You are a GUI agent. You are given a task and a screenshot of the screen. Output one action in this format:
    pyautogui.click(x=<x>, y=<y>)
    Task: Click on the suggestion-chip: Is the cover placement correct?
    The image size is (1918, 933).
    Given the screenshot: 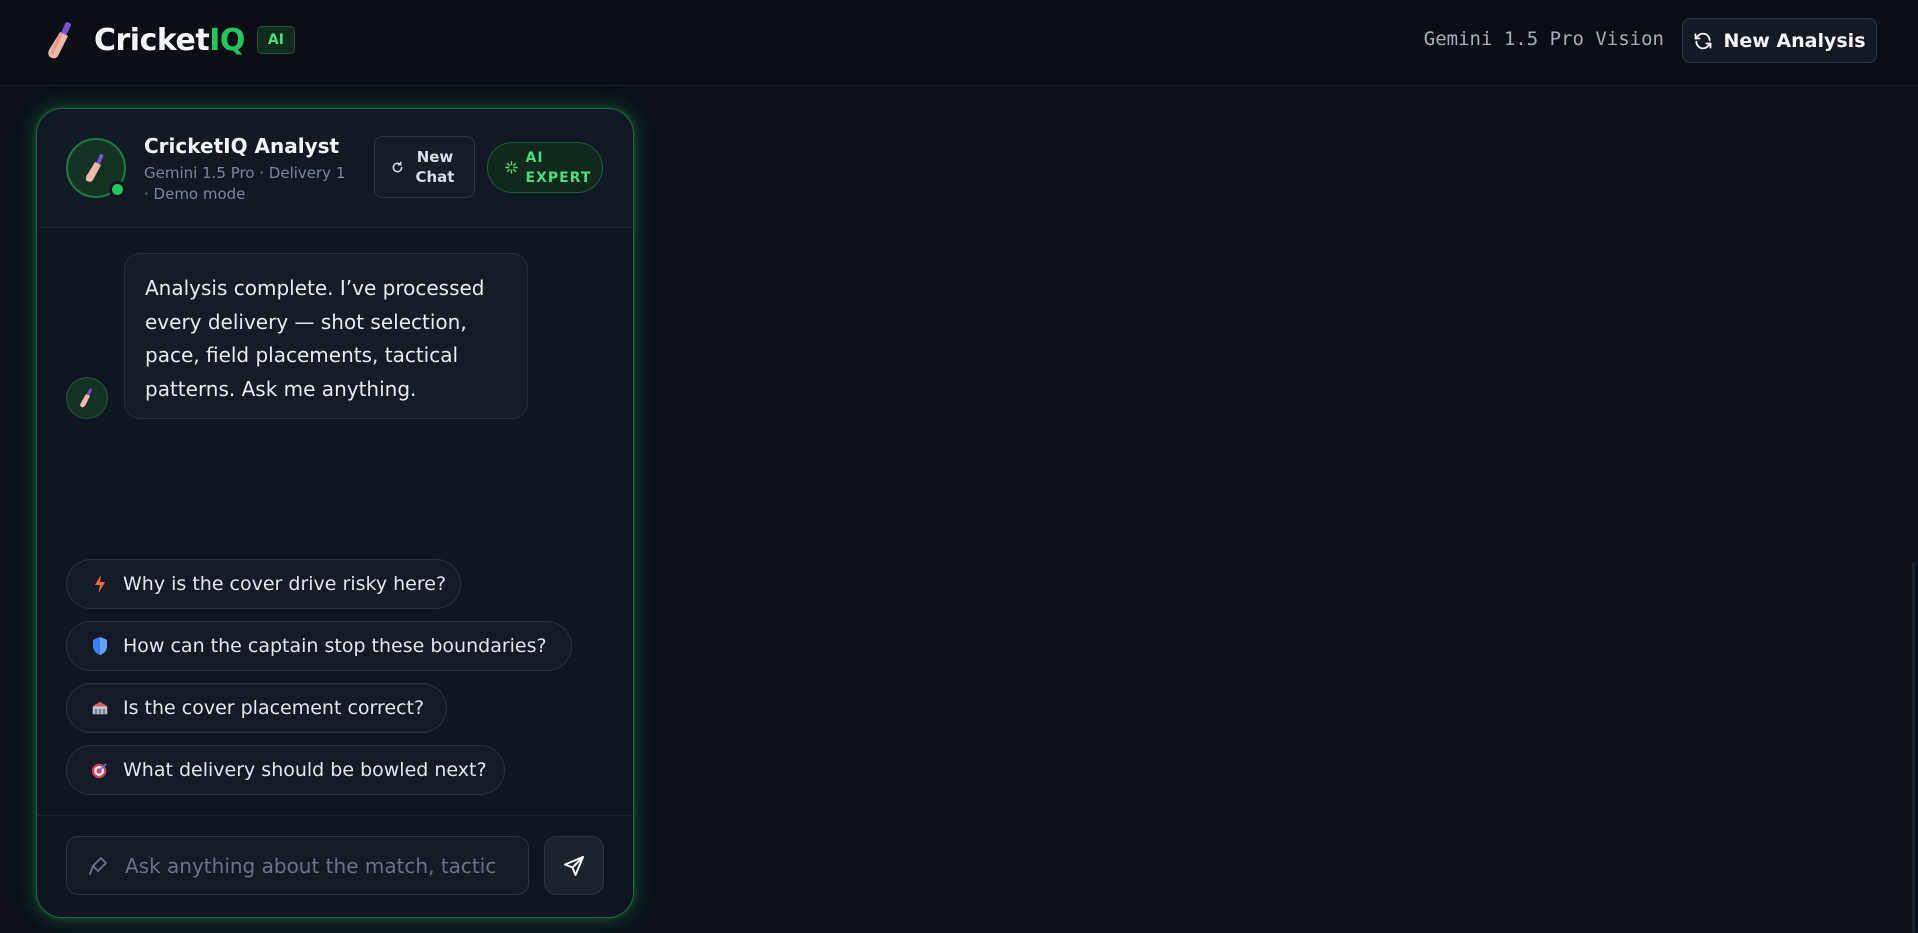 What is the action you would take?
    pyautogui.click(x=256, y=708)
    